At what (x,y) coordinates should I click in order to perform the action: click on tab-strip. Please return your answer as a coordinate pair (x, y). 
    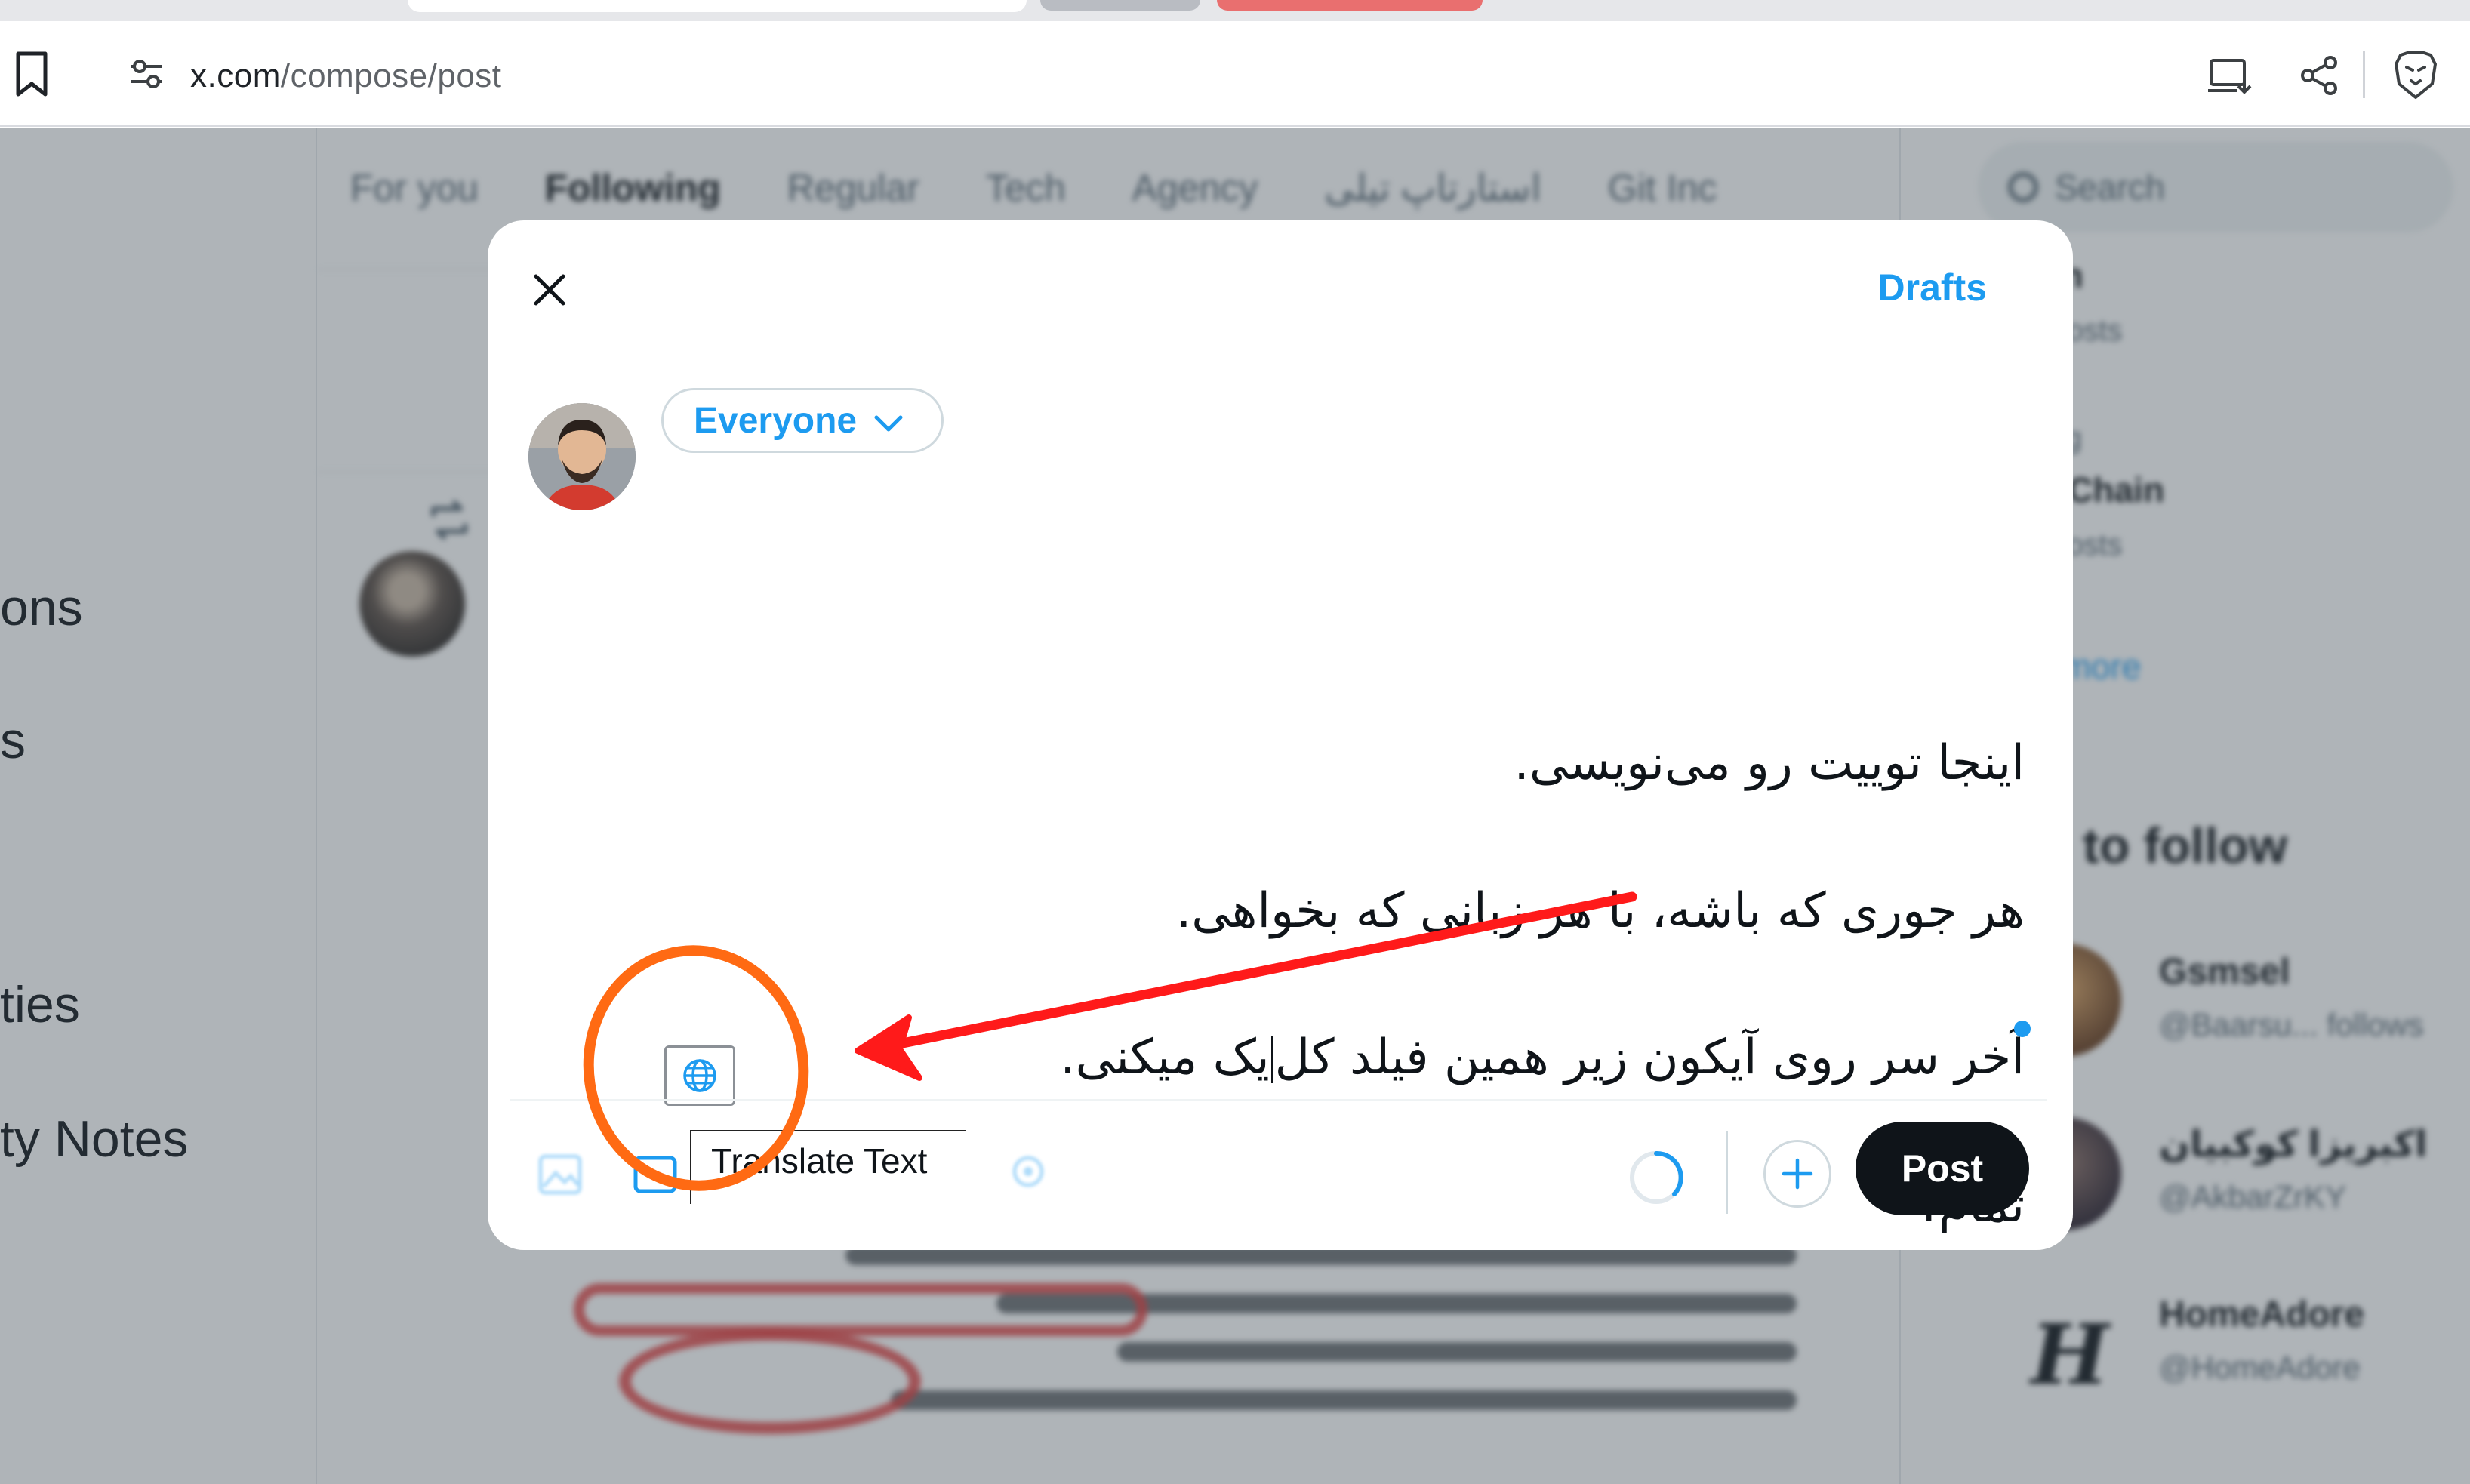
    Looking at the image, I should click on (1235, 10).